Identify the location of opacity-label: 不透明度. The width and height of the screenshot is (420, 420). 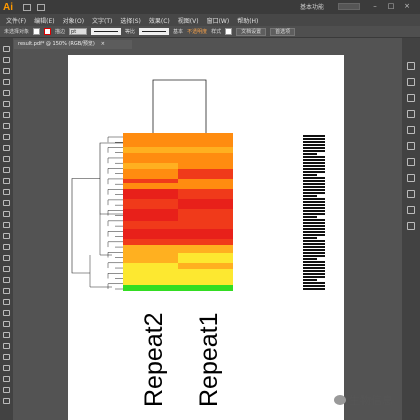
(197, 31).